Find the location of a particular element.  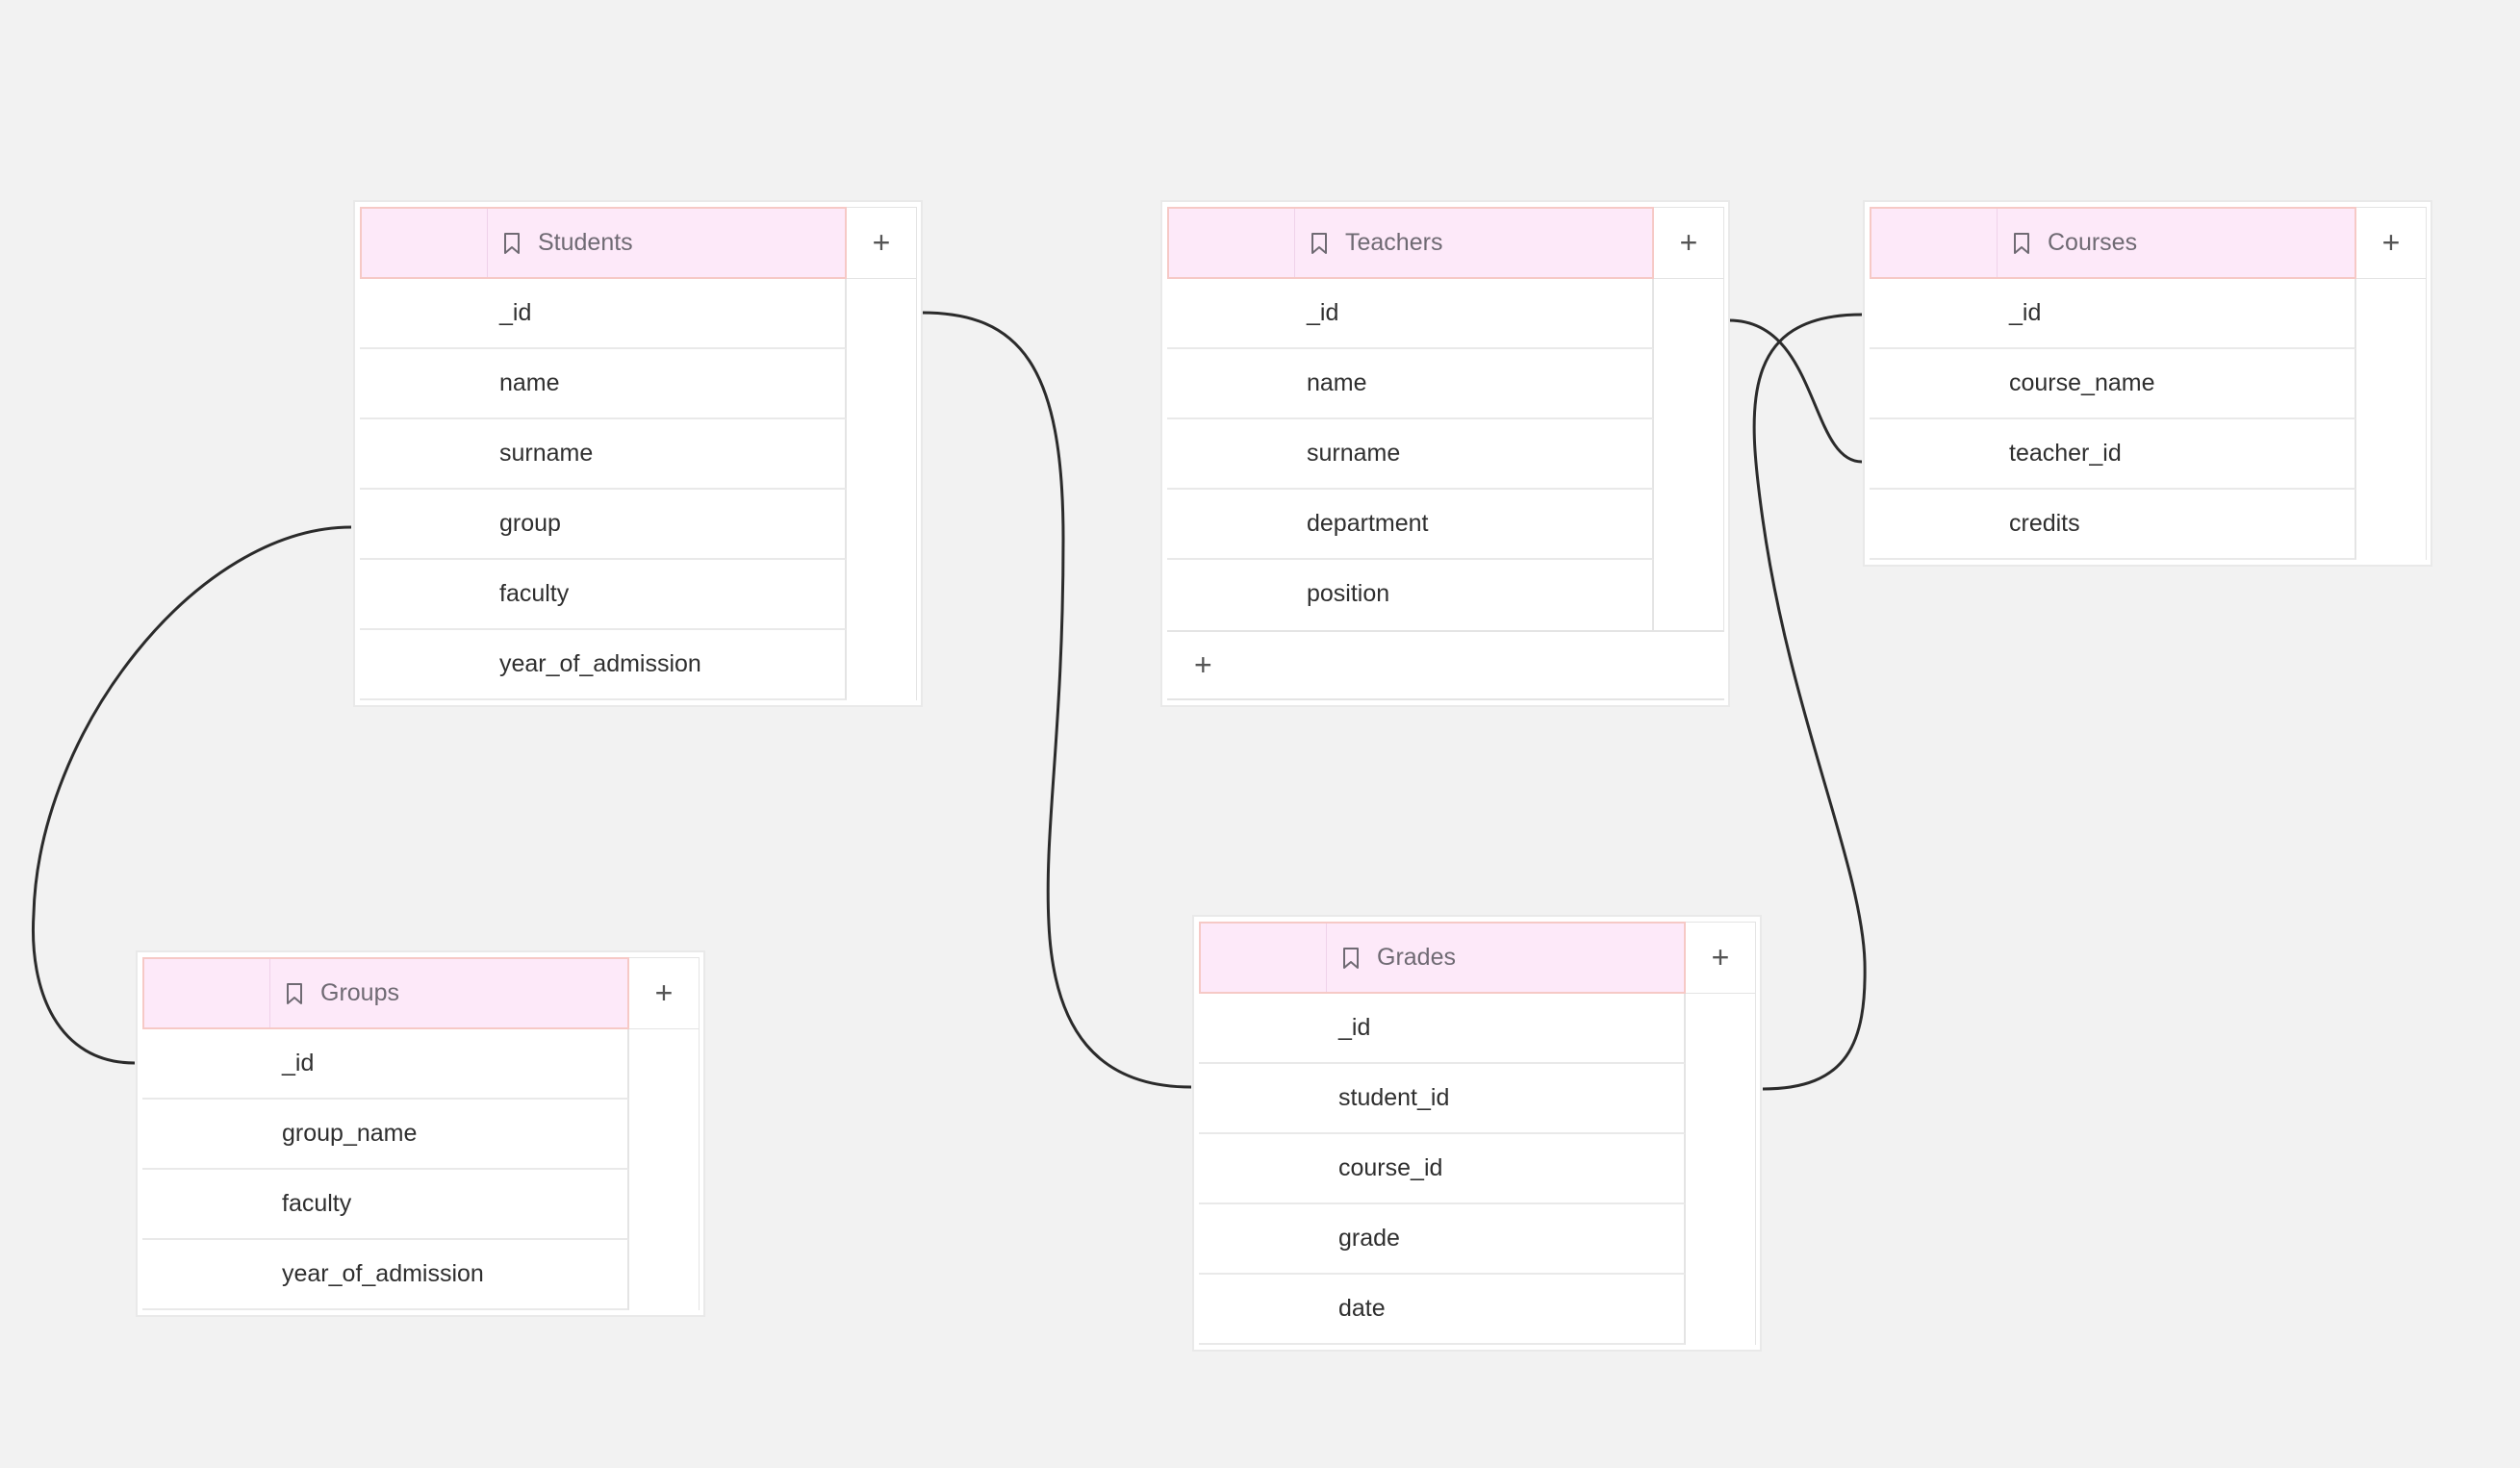

grades-add-column-button: + is located at coordinates (1721, 958).